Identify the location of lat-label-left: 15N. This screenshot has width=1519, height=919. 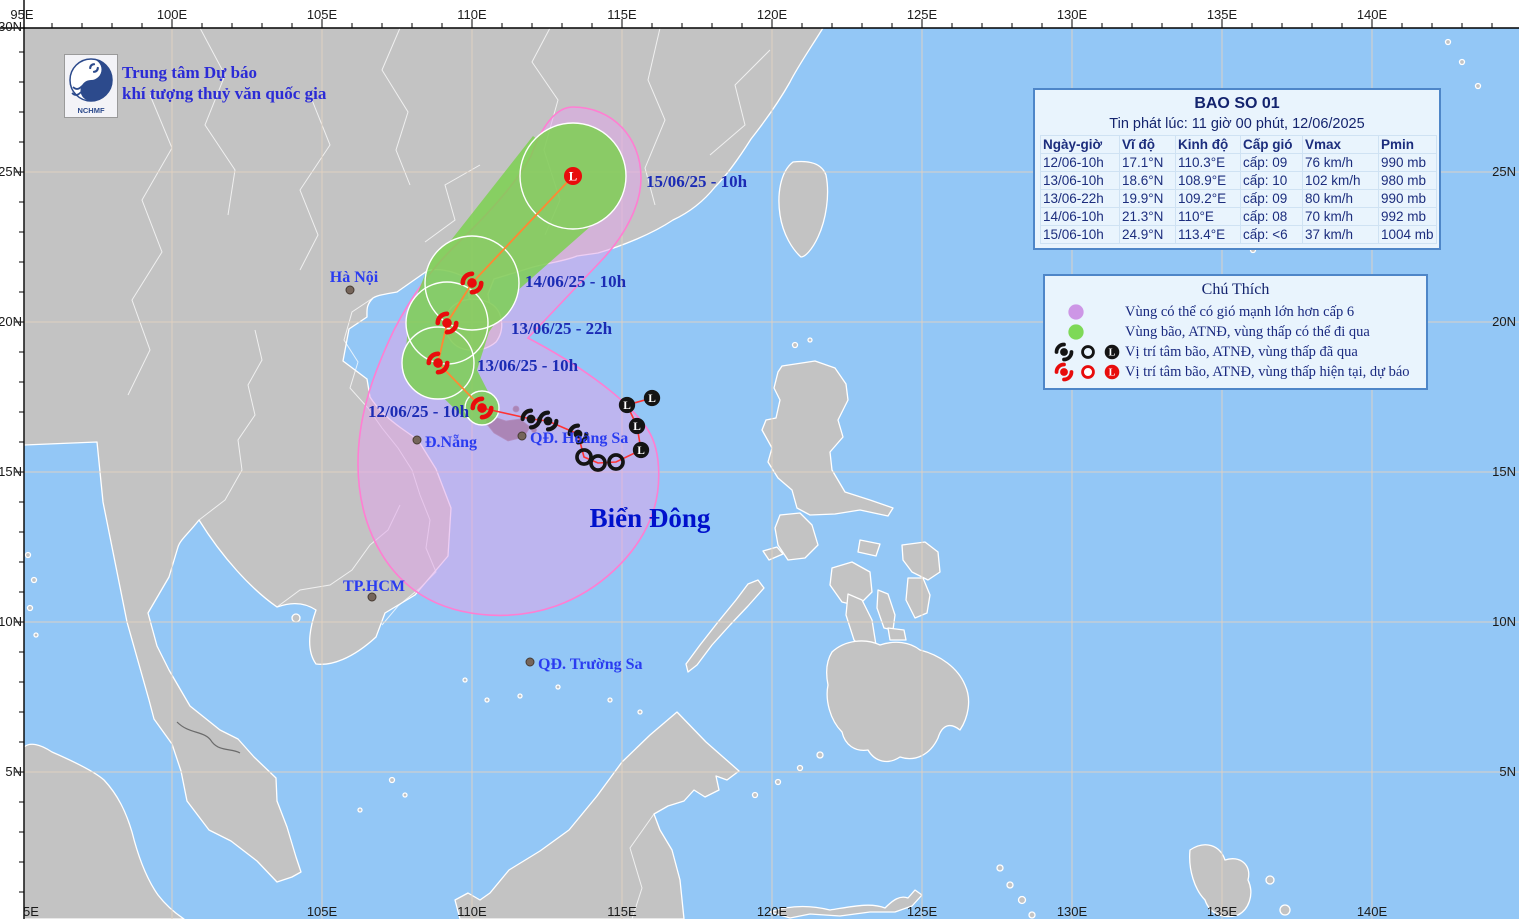
(11, 471).